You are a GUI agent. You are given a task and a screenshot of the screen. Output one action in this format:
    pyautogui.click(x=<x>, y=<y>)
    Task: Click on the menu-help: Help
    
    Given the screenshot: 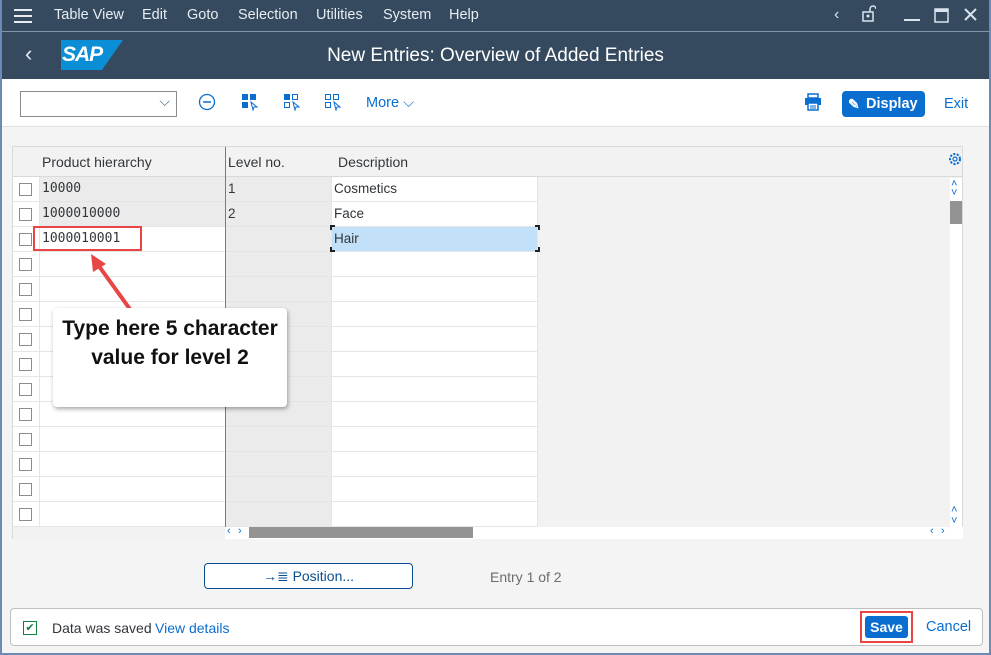 What is the action you would take?
    pyautogui.click(x=464, y=15)
    